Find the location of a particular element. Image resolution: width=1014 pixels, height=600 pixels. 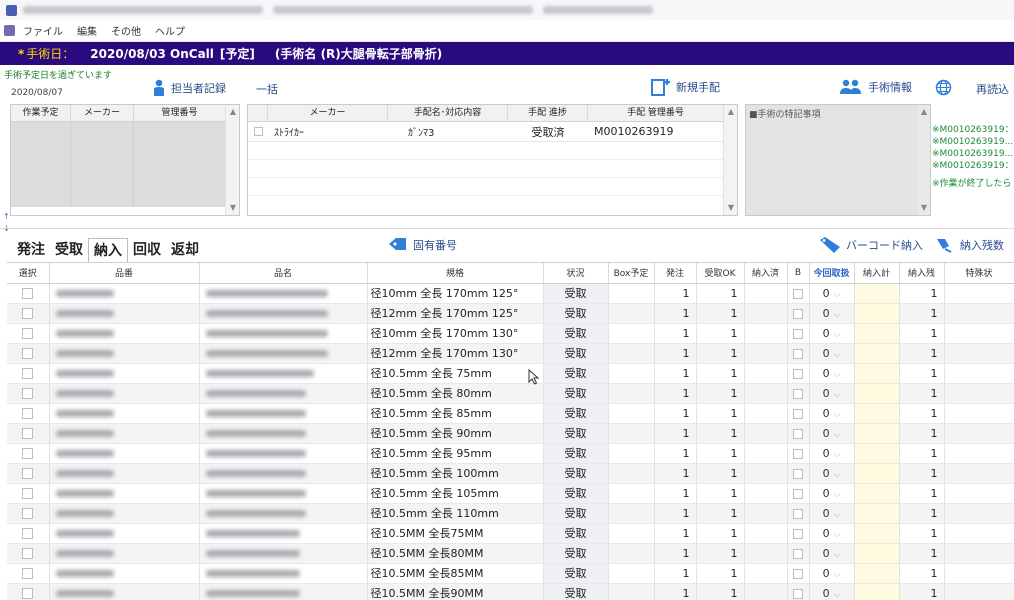

col-box-plan: Box予定 is located at coordinates (631, 273).